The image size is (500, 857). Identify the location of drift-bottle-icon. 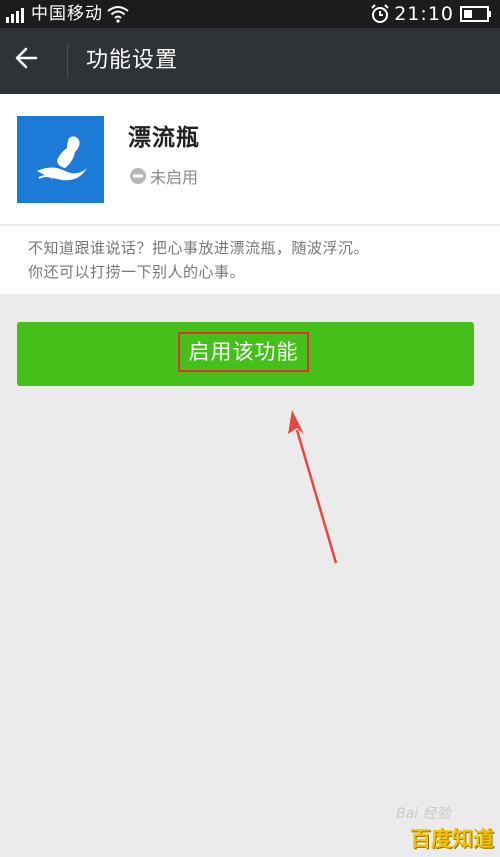
(60, 159).